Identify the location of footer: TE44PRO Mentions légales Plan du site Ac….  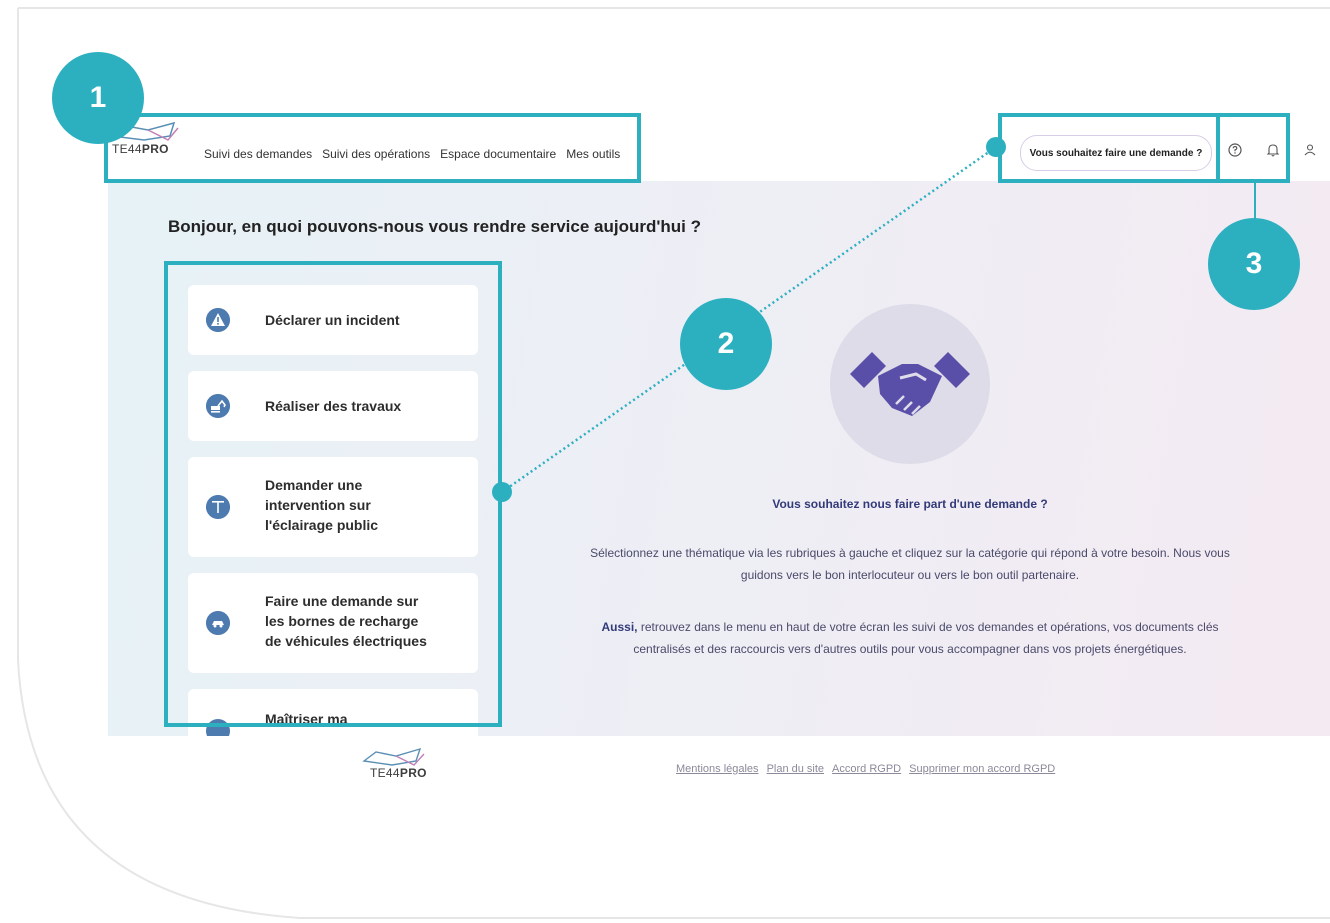
(719, 771).